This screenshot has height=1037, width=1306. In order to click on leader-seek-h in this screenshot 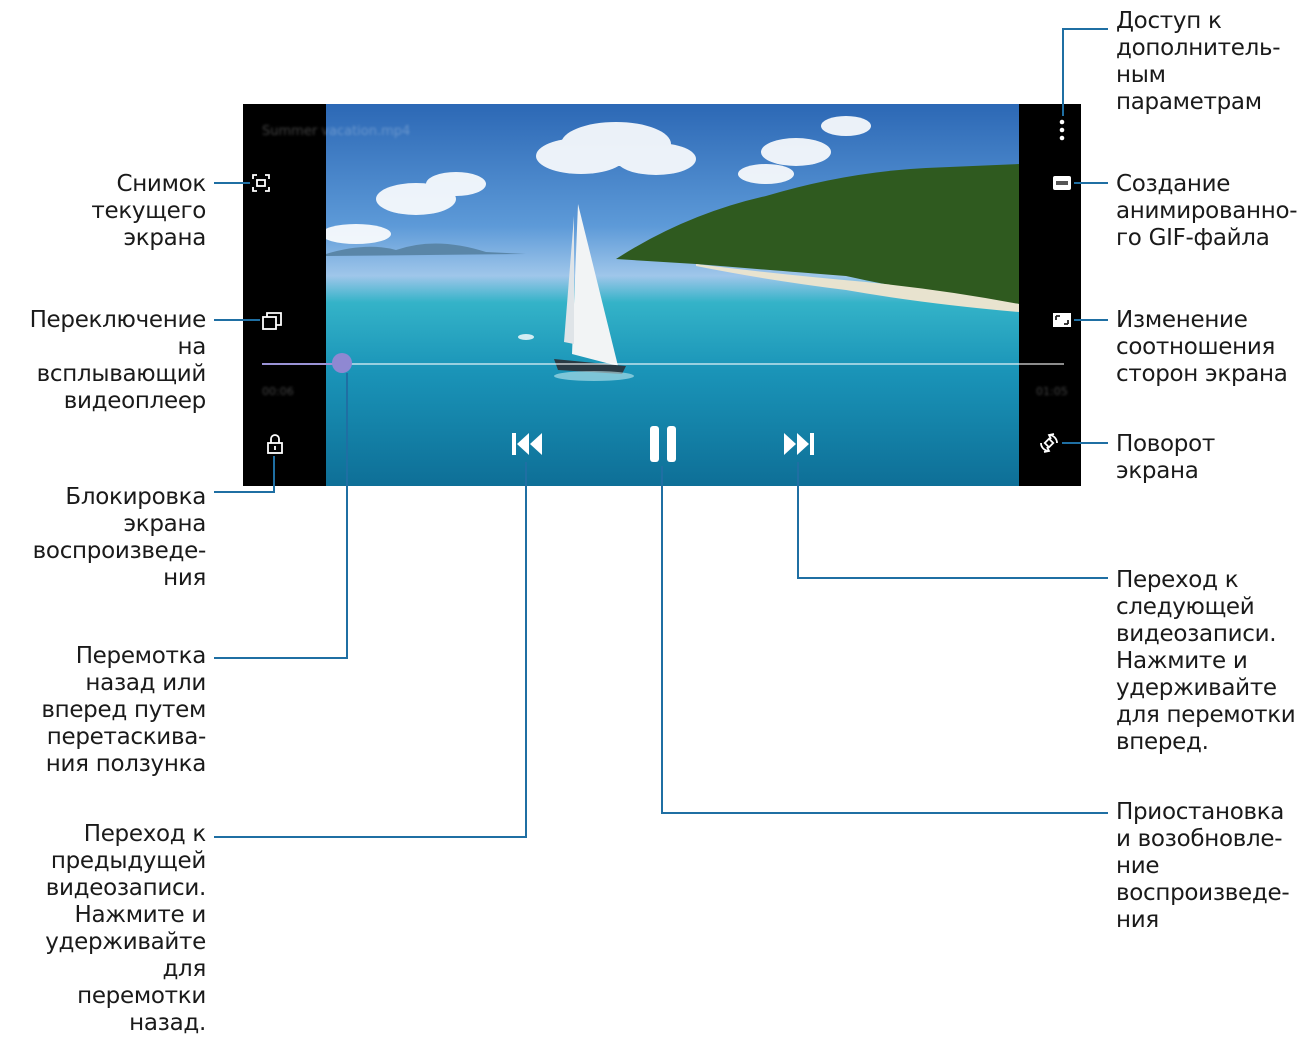, I will do `click(281, 658)`.